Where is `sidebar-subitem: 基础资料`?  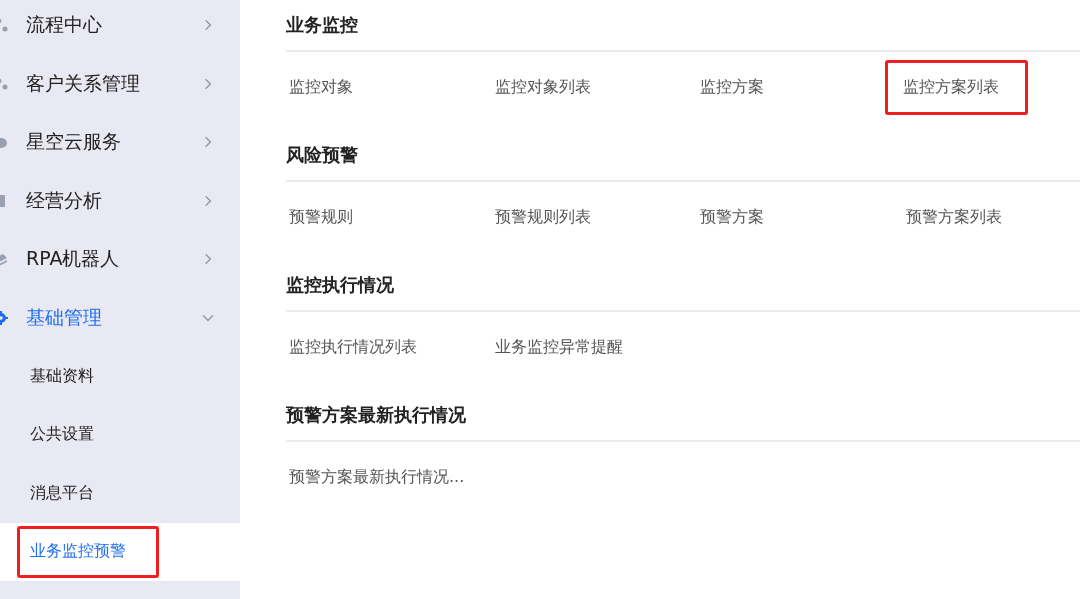 sidebar-subitem: 基础资料 is located at coordinates (62, 376).